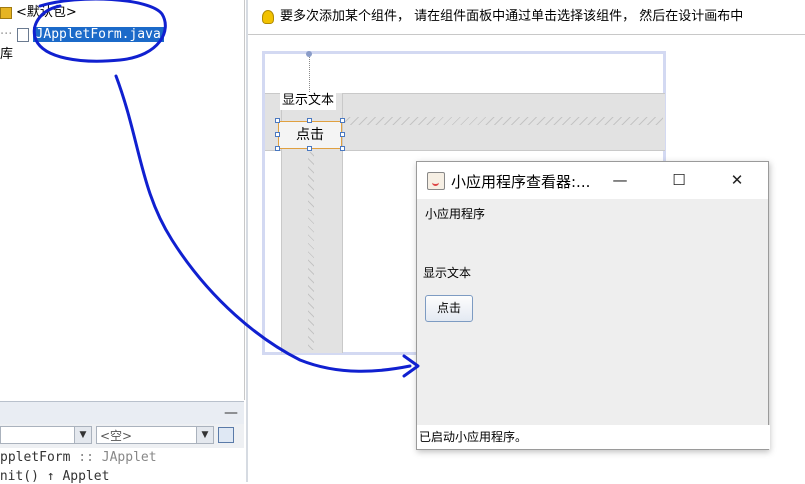 The image size is (805, 484). What do you see at coordinates (592, 180) in the screenshot?
I see `viewer-titlebar: 小应用程序查看器:... — ☐ ✕` at bounding box center [592, 180].